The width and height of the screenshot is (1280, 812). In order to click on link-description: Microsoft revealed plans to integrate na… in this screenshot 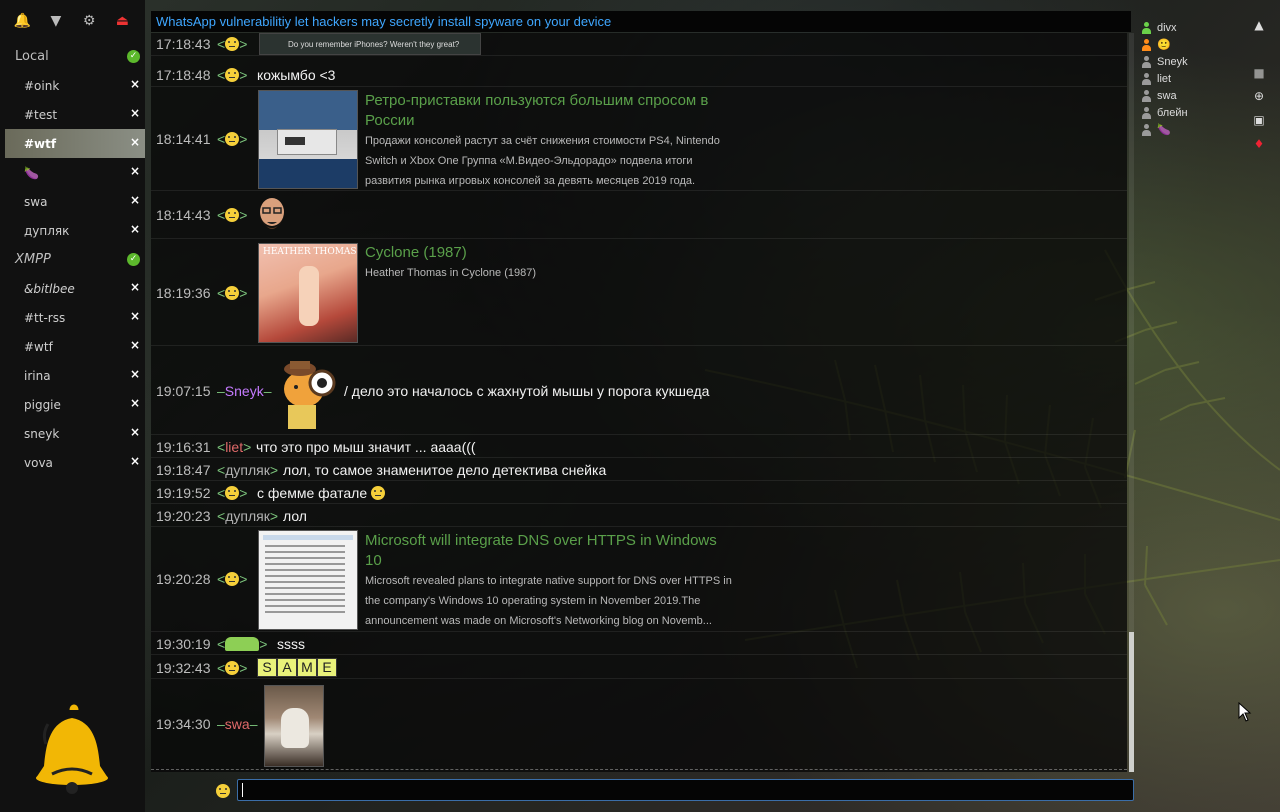, I will do `click(548, 601)`.